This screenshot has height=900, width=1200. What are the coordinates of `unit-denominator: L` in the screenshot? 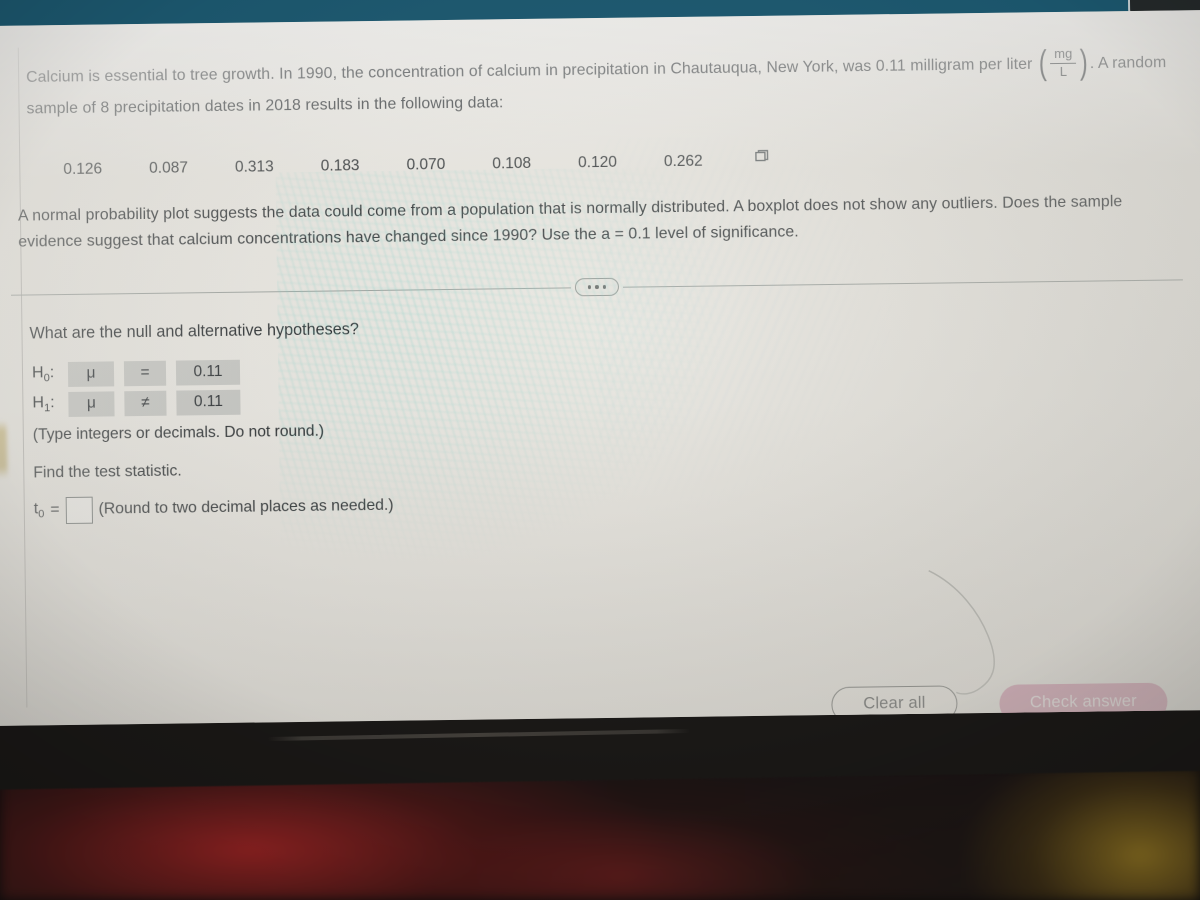 It's located at (1063, 71).